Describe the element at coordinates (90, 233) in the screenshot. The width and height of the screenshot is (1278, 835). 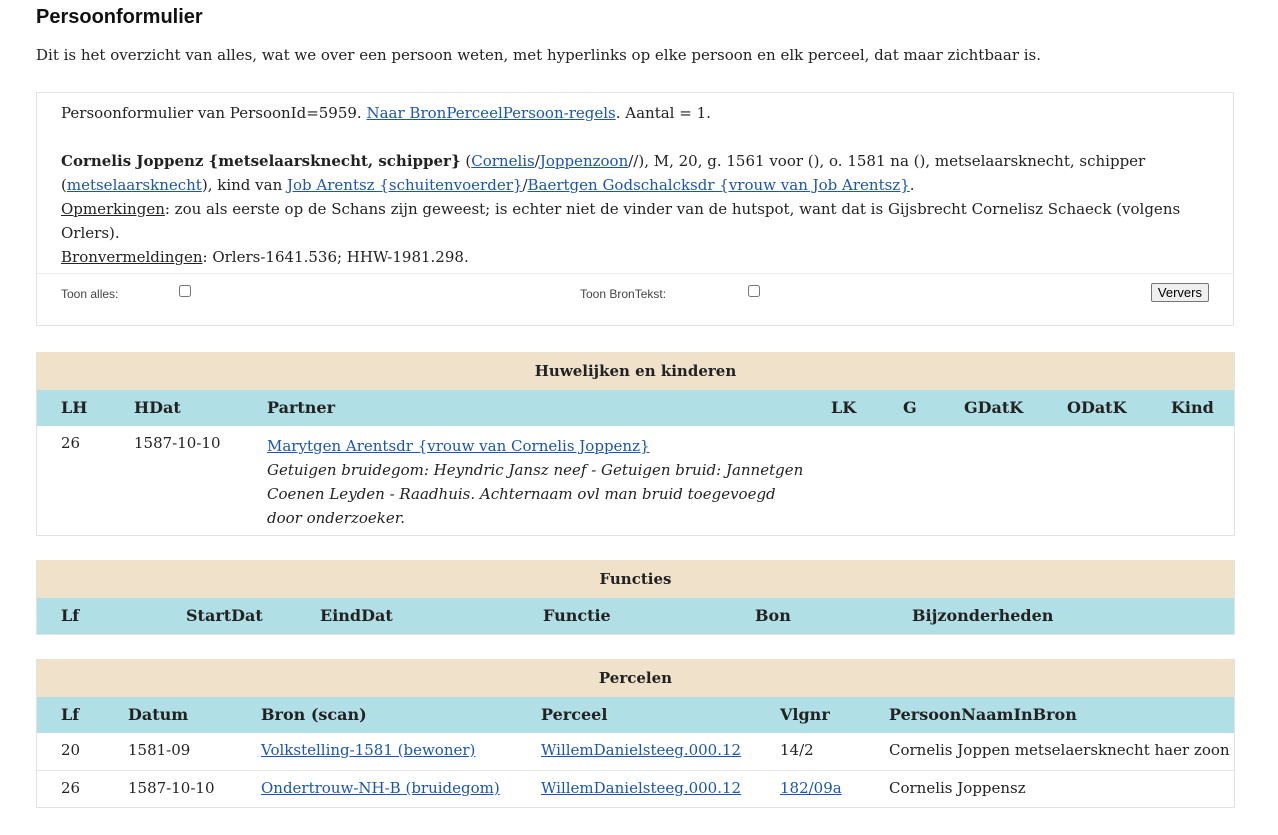
I see `remarks-text-continued: Orlers).` at that location.